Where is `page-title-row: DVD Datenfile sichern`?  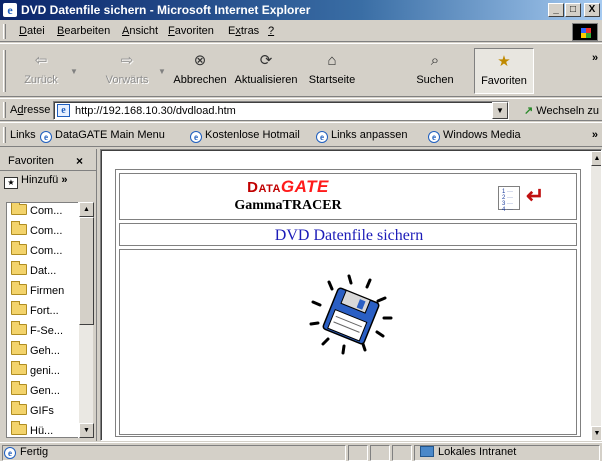
page-title-row: DVD Datenfile sichern is located at coordinates (348, 234).